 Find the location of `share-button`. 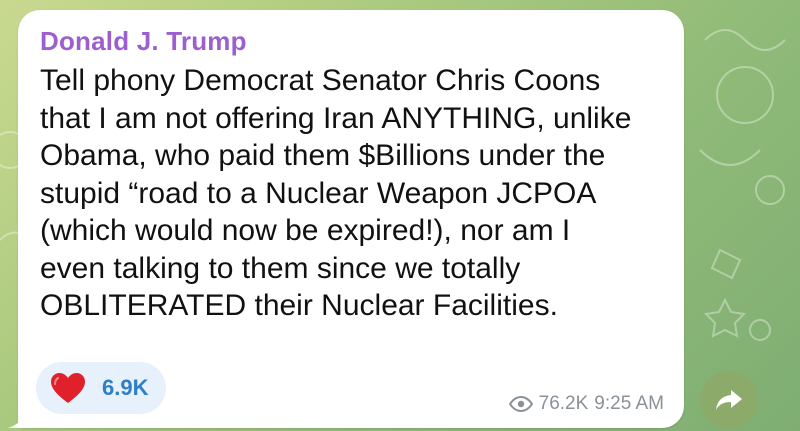

share-button is located at coordinates (729, 400).